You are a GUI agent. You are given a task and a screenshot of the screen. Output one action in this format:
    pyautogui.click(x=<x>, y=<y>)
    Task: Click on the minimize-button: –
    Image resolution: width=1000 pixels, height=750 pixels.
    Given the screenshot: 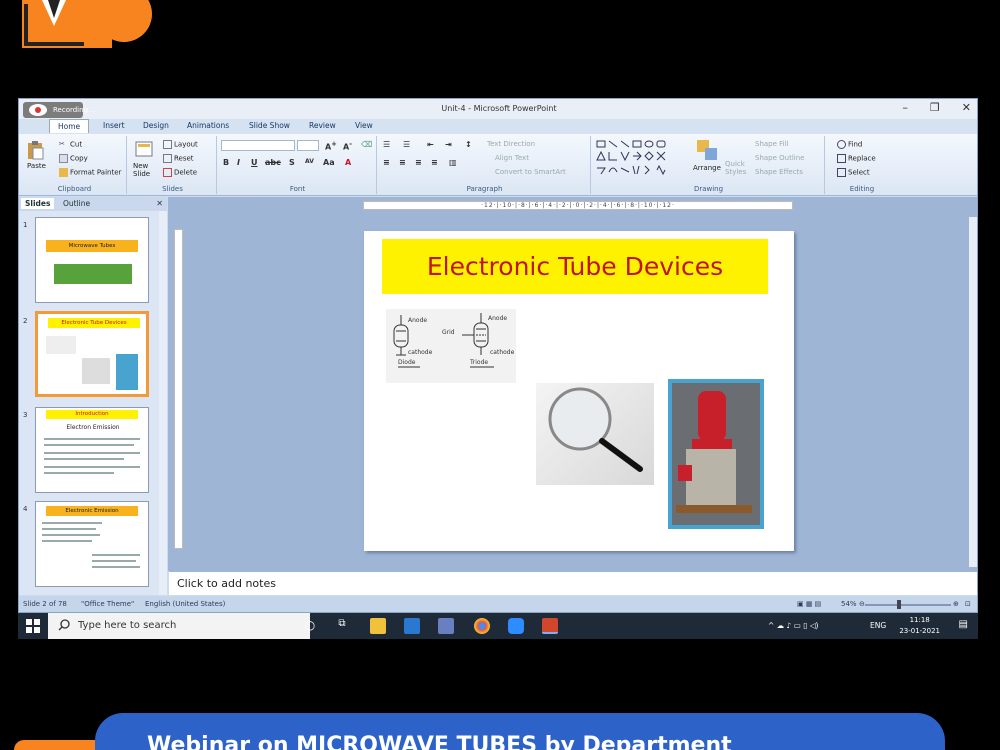 What is the action you would take?
    pyautogui.click(x=905, y=107)
    